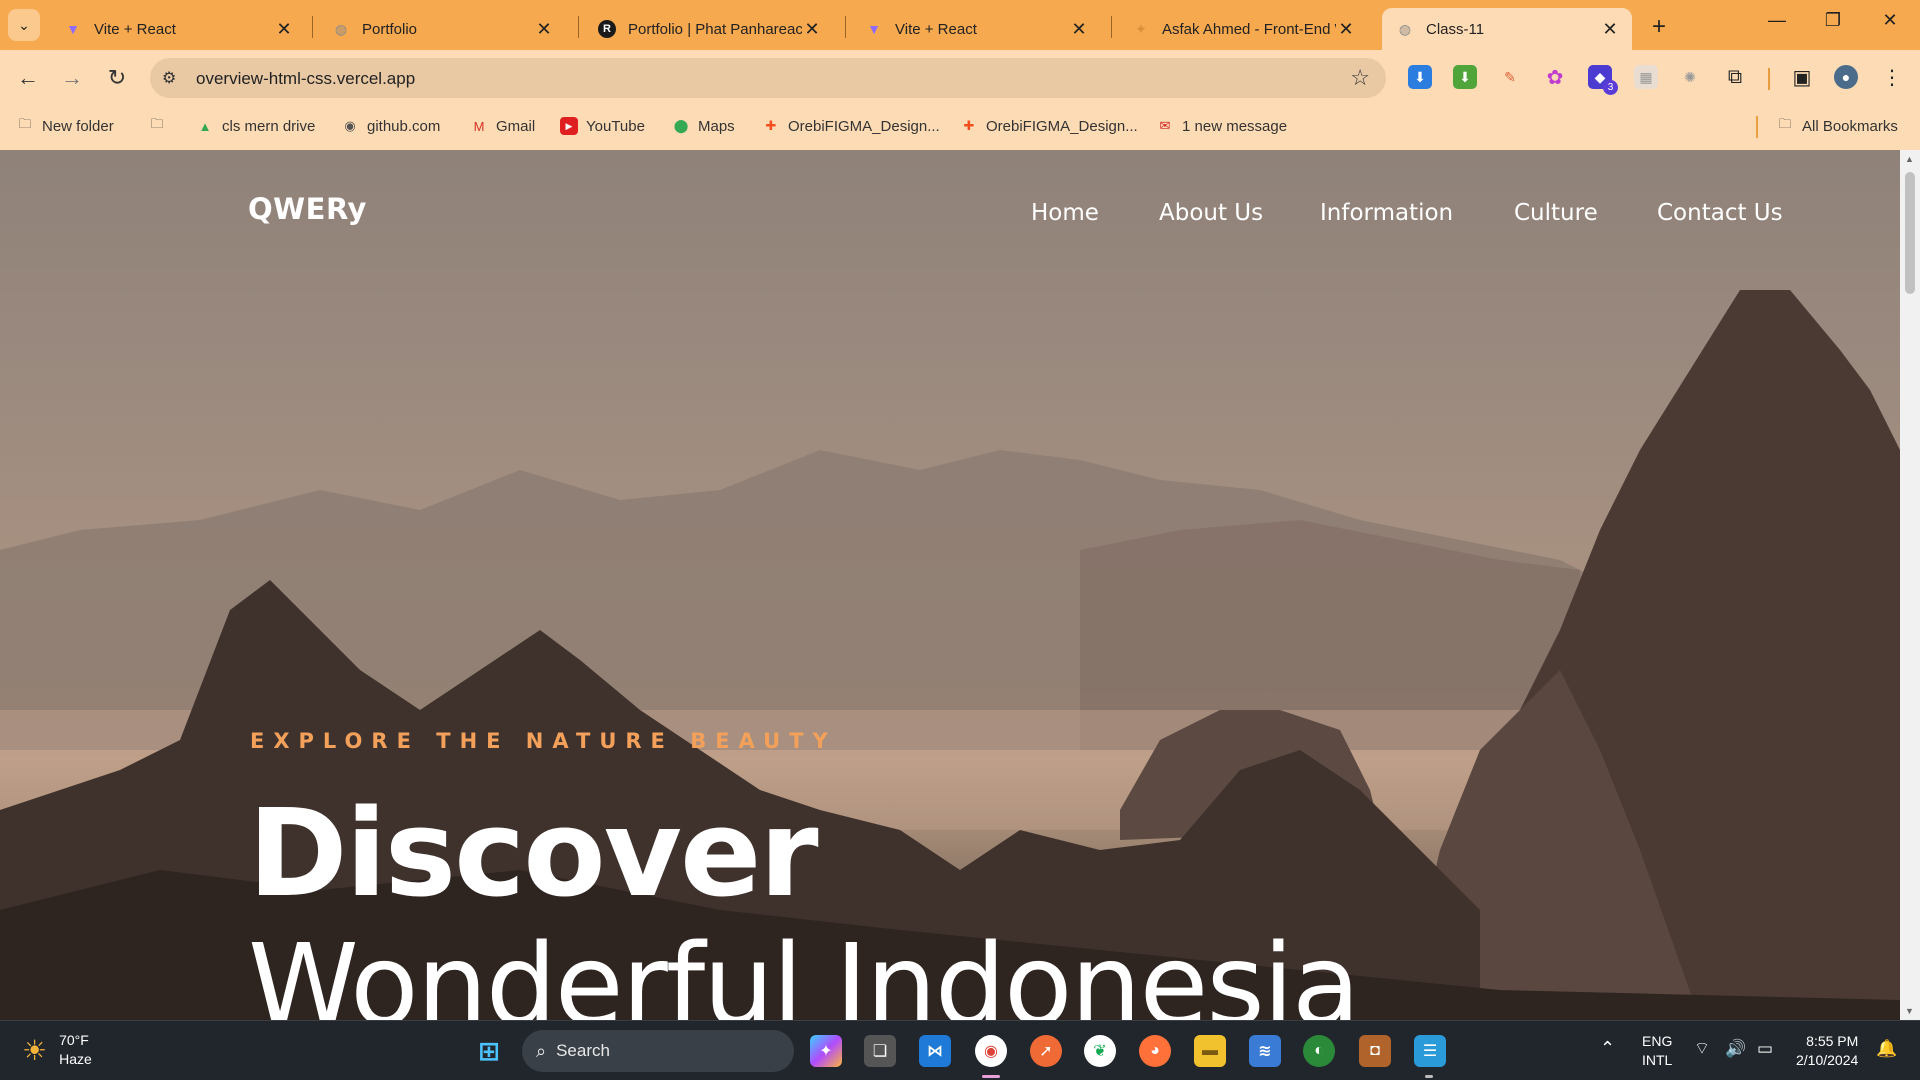 Image resolution: width=1920 pixels, height=1080 pixels. What do you see at coordinates (1646, 77) in the screenshot?
I see `grid-extension-icon: ▦` at bounding box center [1646, 77].